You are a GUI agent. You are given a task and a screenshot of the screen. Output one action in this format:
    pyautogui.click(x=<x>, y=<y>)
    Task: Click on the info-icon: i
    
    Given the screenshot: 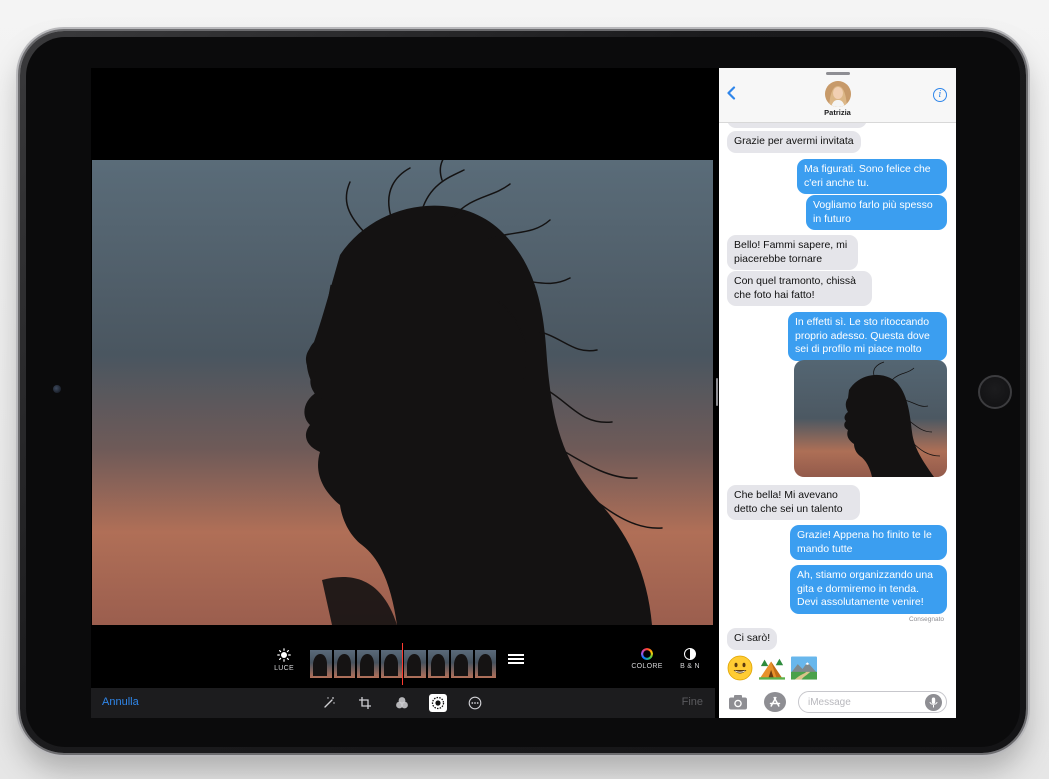 What is the action you would take?
    pyautogui.click(x=940, y=95)
    